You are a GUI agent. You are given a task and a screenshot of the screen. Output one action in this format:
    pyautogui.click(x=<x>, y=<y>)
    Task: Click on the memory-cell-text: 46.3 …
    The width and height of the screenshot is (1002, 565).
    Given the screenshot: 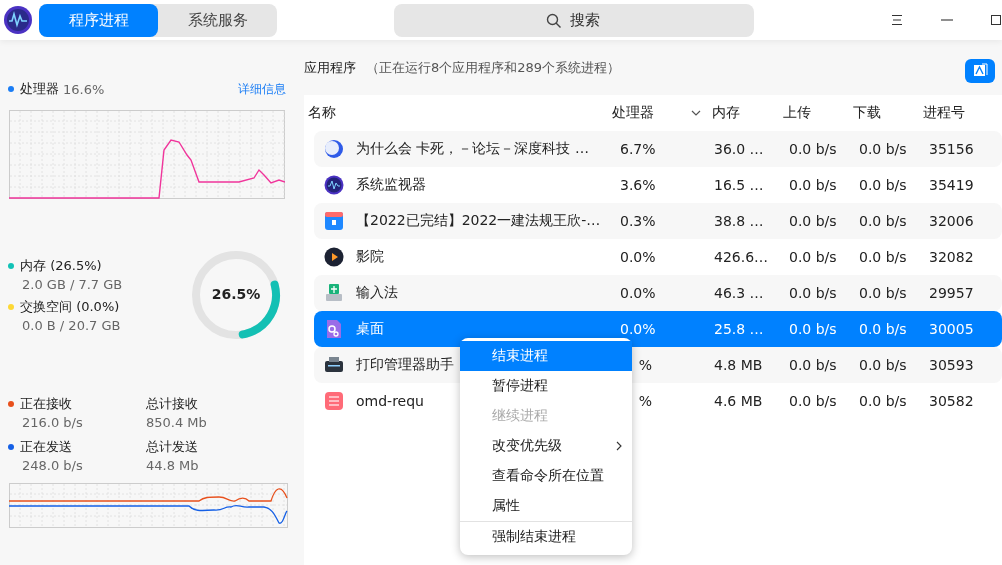 What is the action you would take?
    pyautogui.click(x=739, y=293)
    